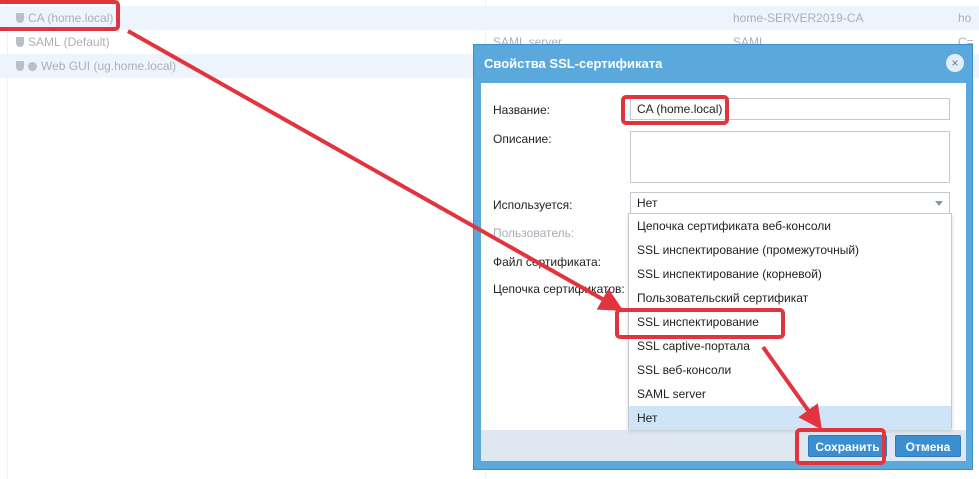  Describe the element at coordinates (109, 66) in the screenshot. I see `row-name-text: Web GUI (ug.home.local)` at that location.